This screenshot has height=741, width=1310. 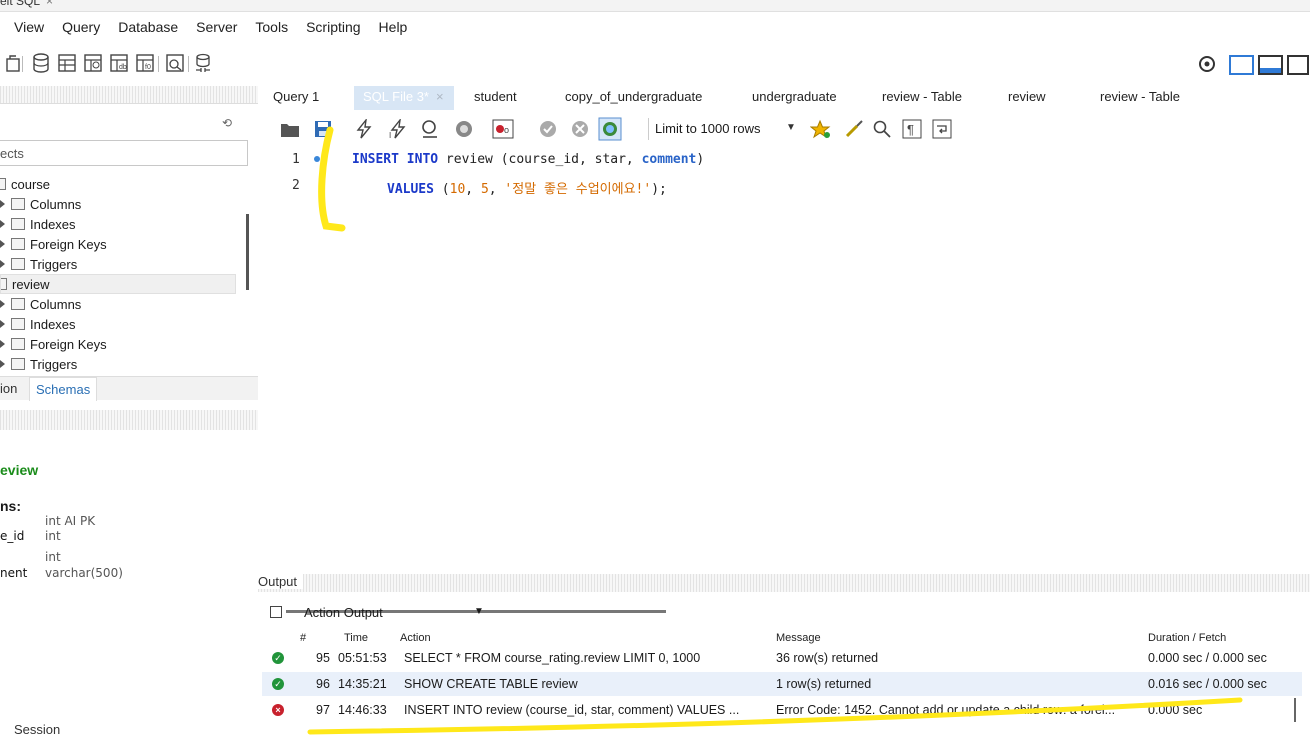 I want to click on tree-item-review: review, so click(x=118, y=284).